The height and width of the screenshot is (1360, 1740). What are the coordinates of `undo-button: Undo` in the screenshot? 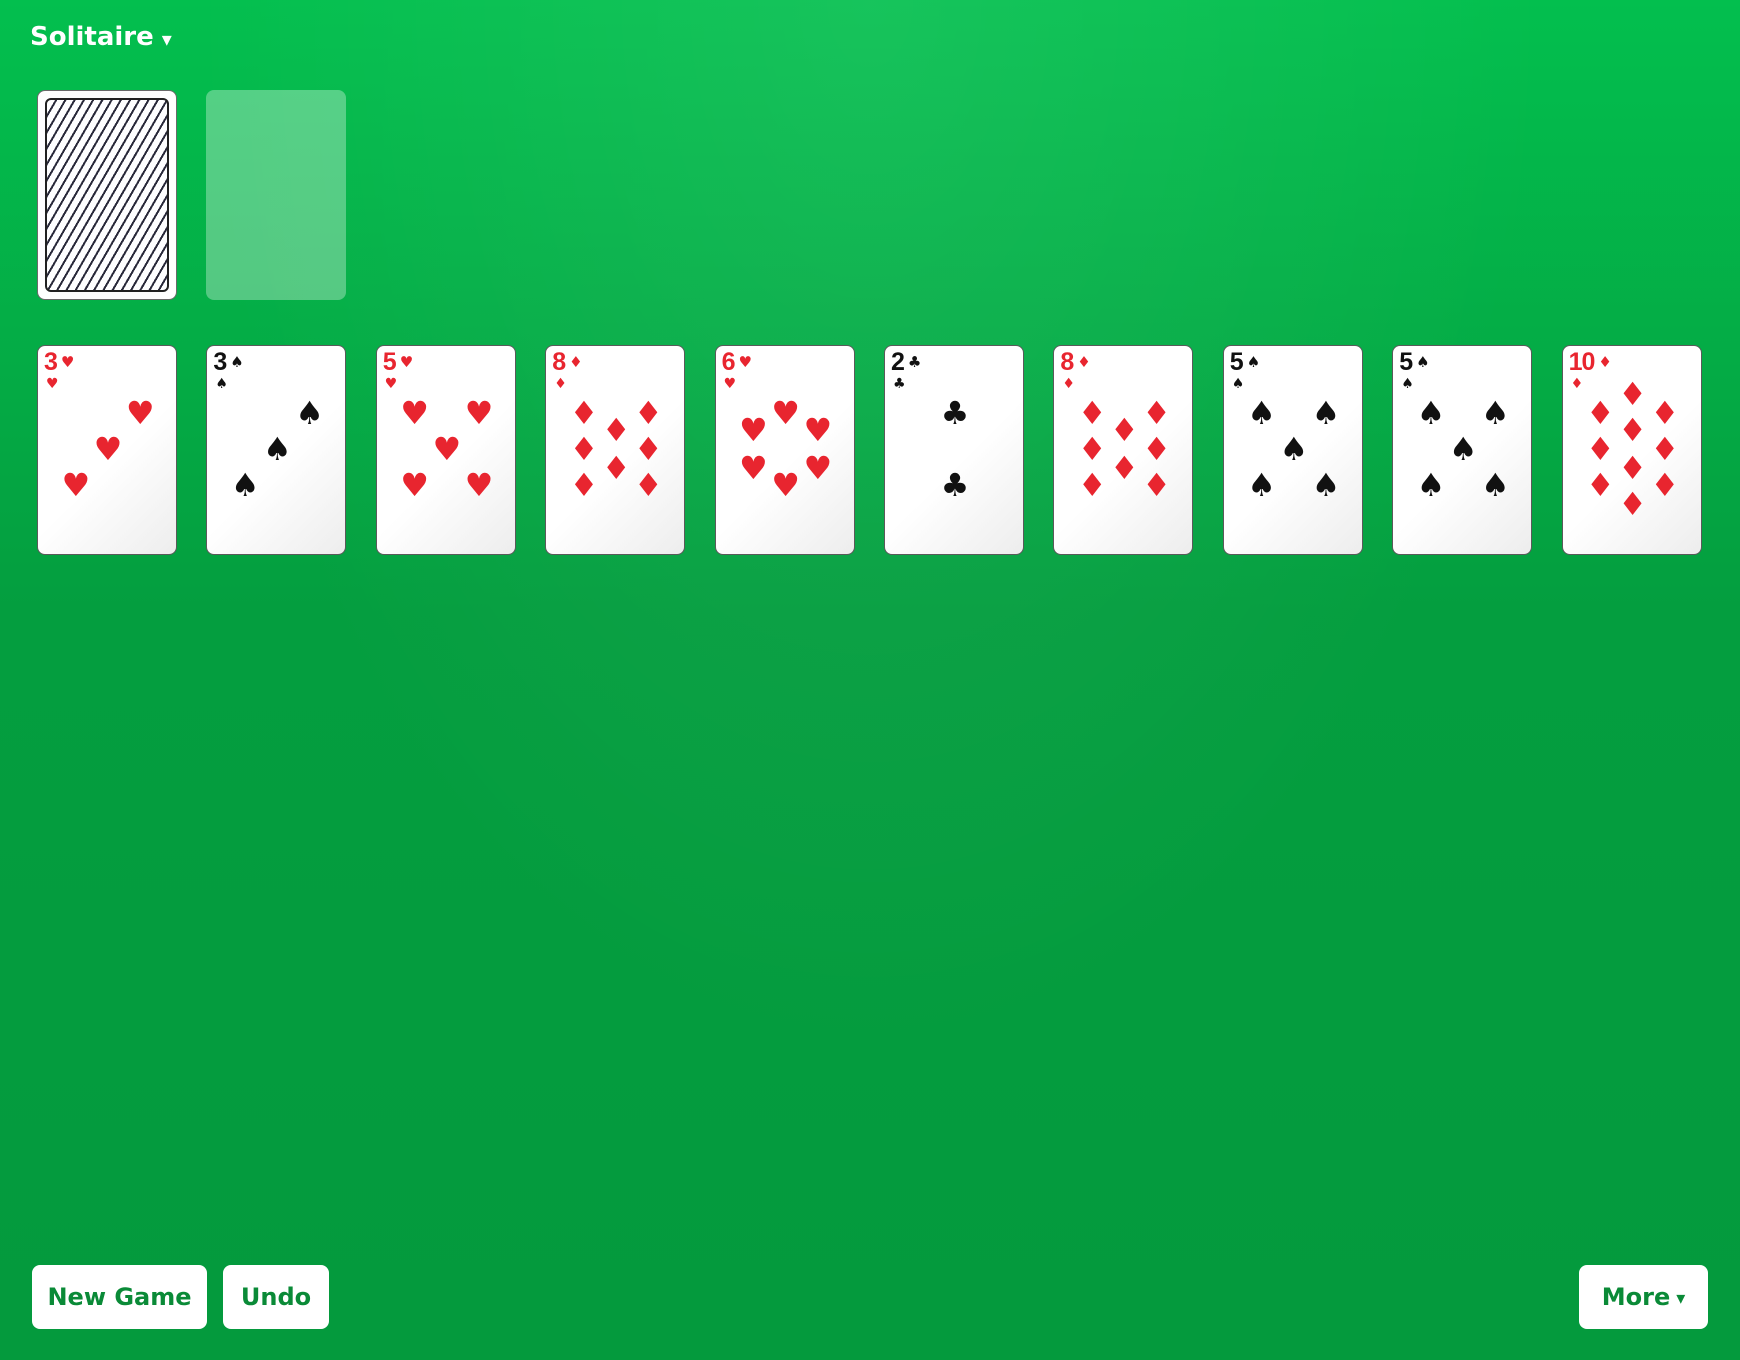 It's located at (276, 1297).